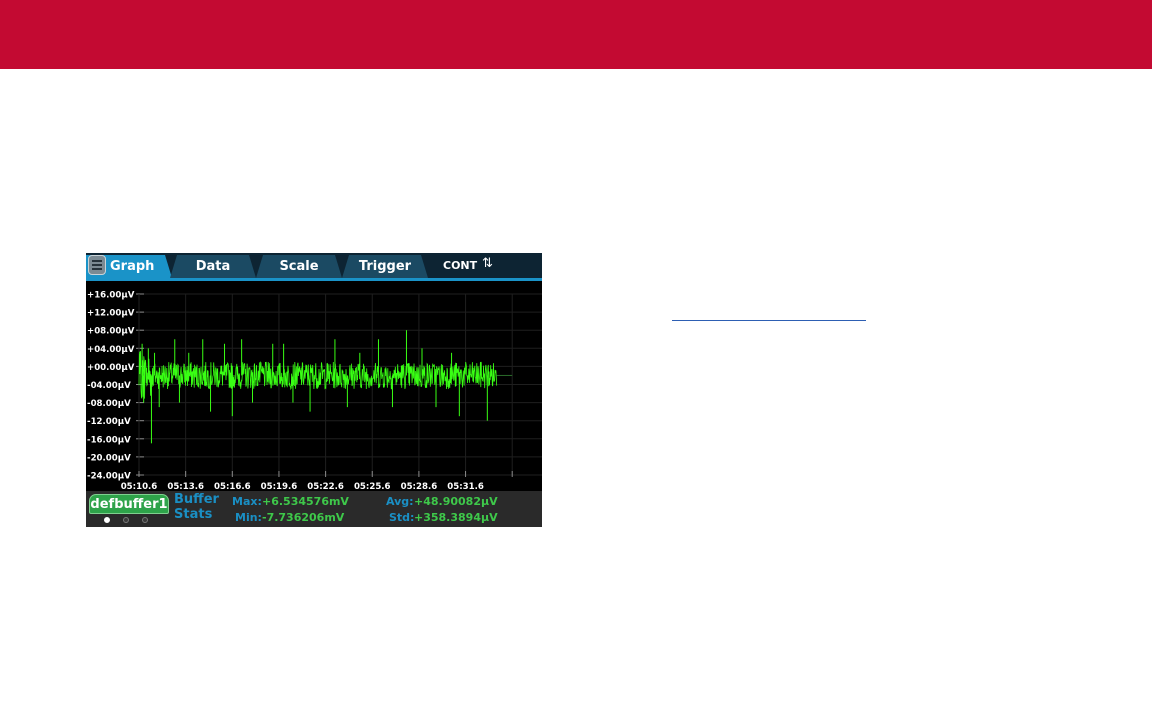  Describe the element at coordinates (109, 404) in the screenshot. I see `y-tick-label: -08.00µV` at that location.